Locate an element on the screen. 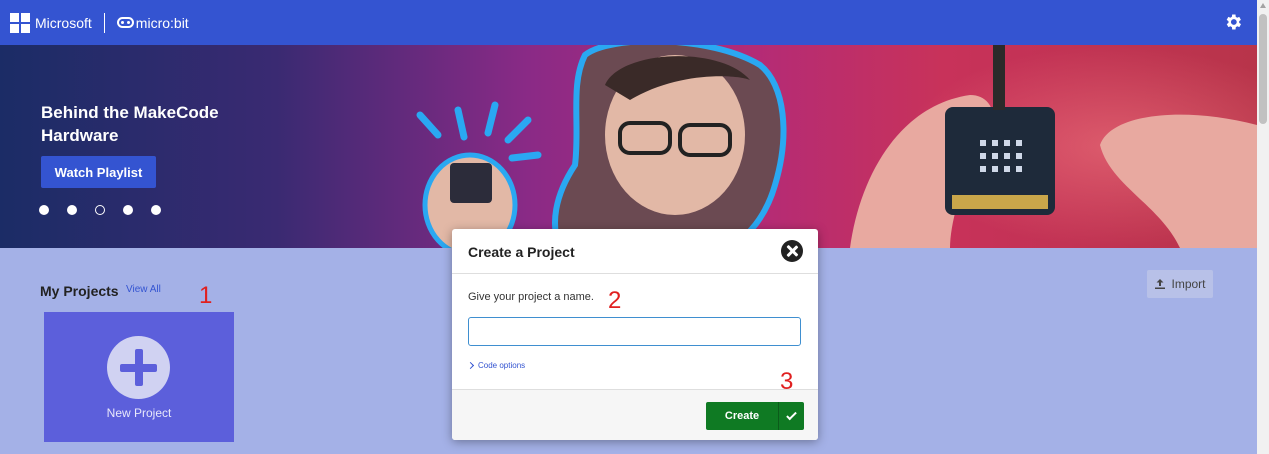 This screenshot has height=454, width=1269. brand: Microsoft micro:bit is located at coordinates (99, 22).